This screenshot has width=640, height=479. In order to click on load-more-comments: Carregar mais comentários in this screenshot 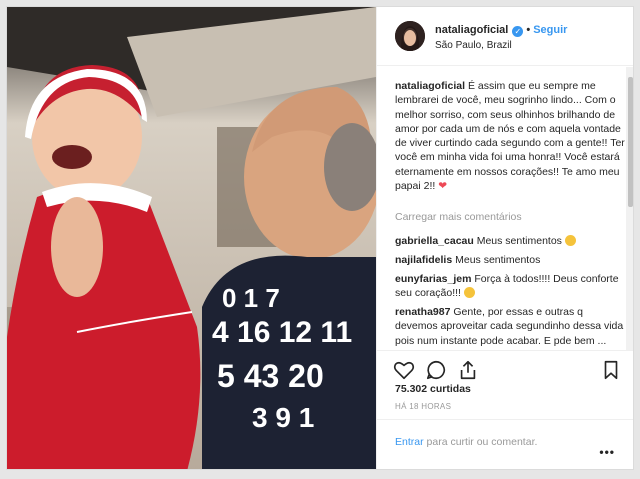, I will do `click(458, 217)`.